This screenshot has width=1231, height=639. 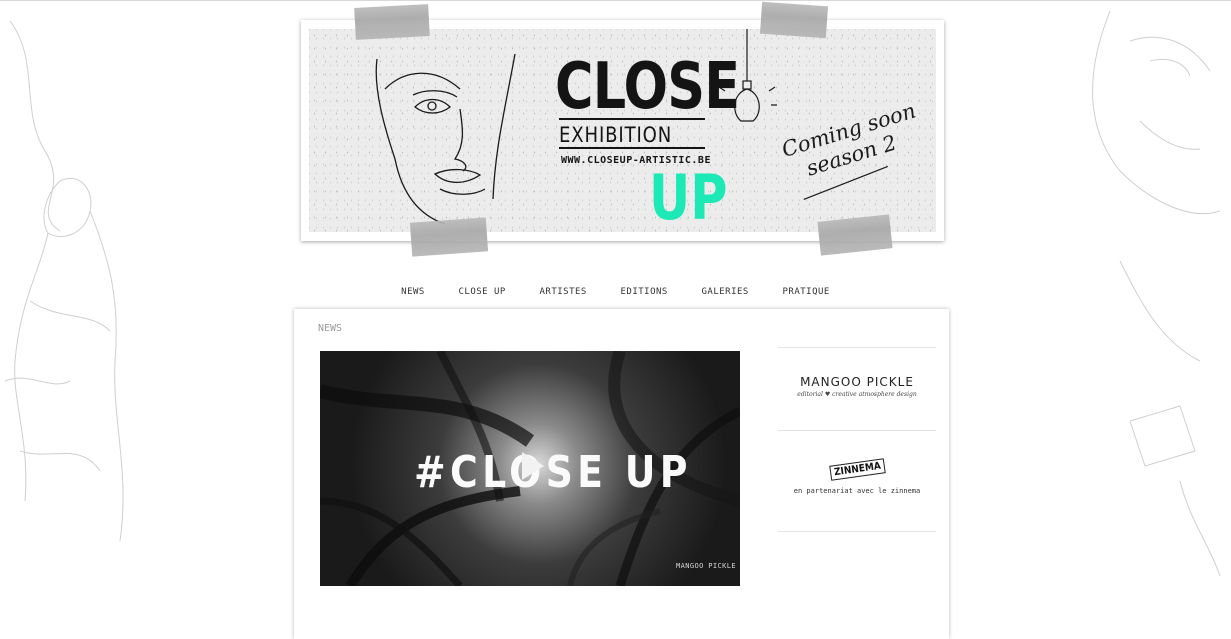 What do you see at coordinates (413, 292) in the screenshot?
I see `nav-item-news: NEWS` at bounding box center [413, 292].